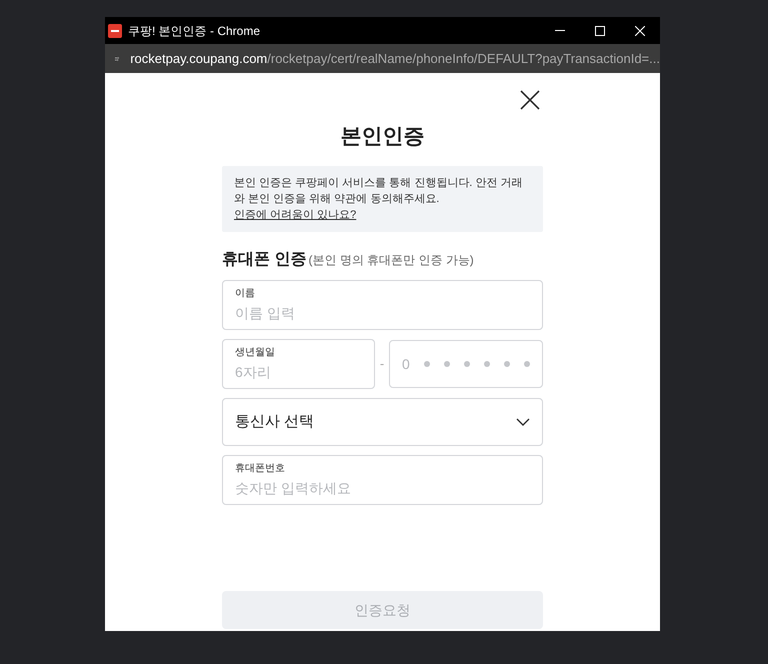 The width and height of the screenshot is (768, 664). Describe the element at coordinates (295, 215) in the screenshot. I see `help-link: 인증에 어려움이 있나요?` at that location.